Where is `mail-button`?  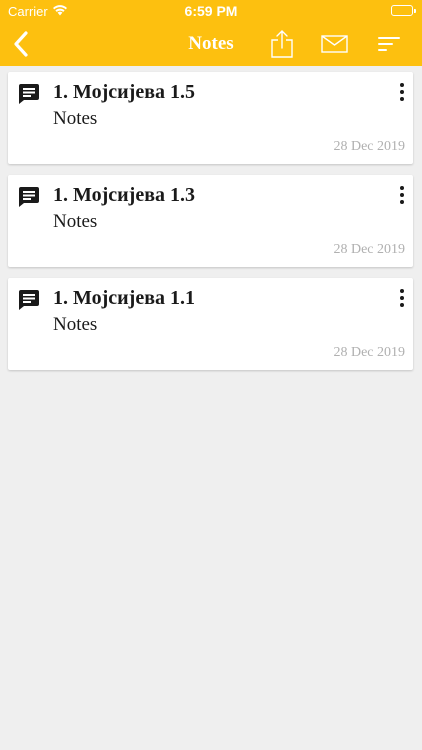 mail-button is located at coordinates (334, 44).